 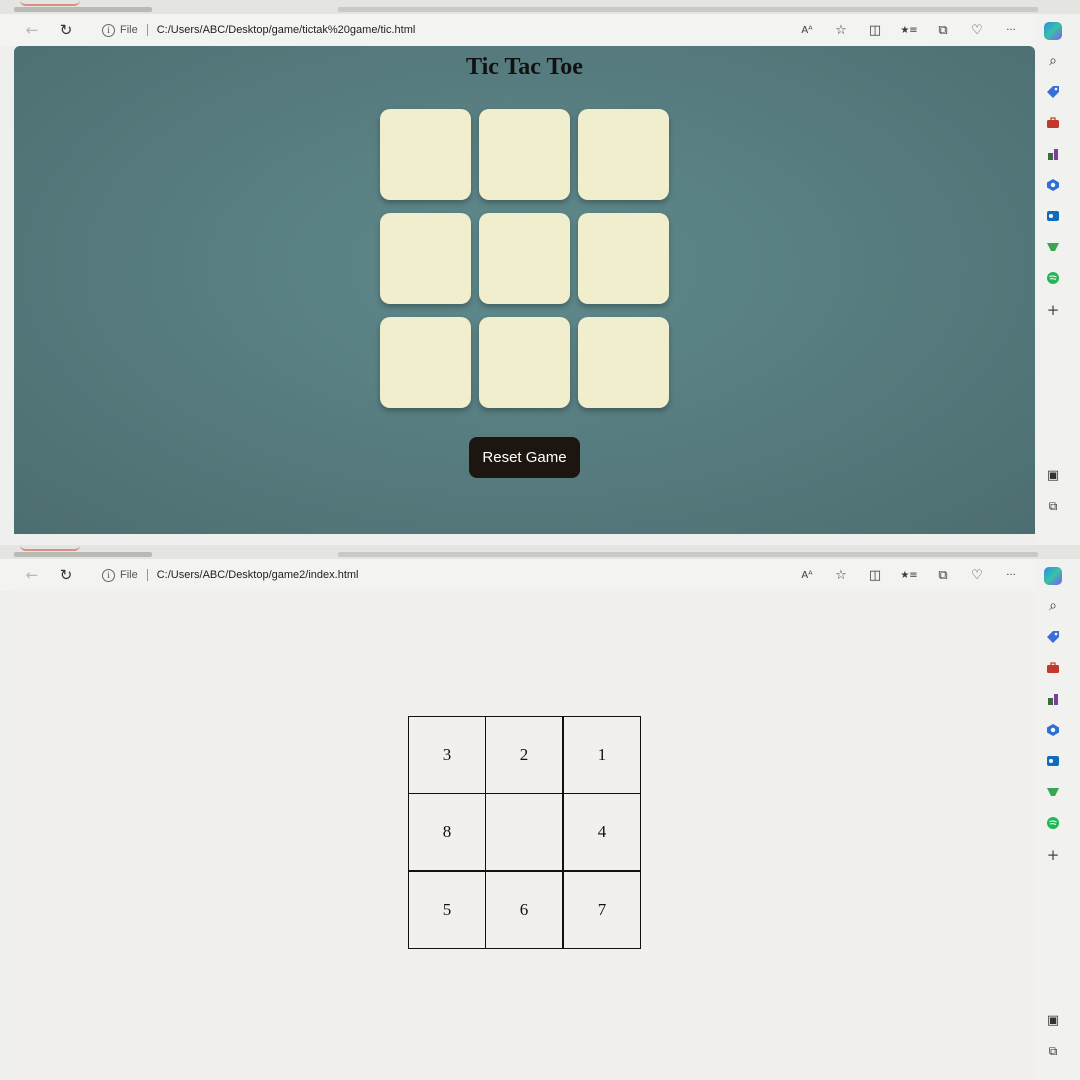 I want to click on game-board, so click(x=525, y=259).